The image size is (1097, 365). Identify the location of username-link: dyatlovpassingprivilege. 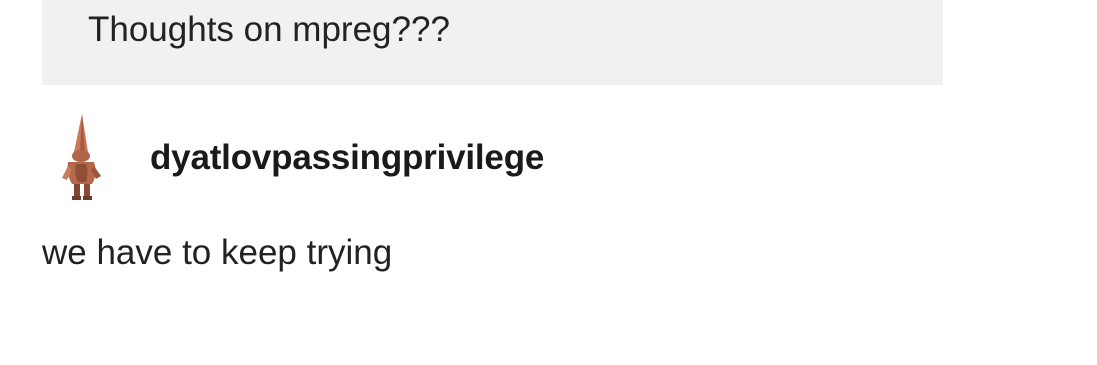
(347, 158).